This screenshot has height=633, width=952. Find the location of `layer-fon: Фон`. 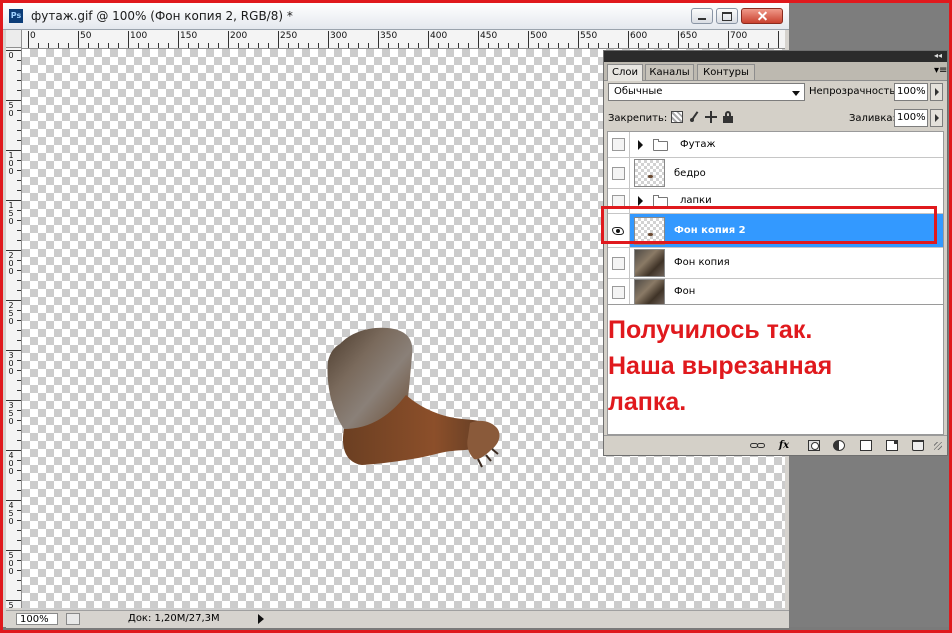

layer-fon: Фон is located at coordinates (775, 291).